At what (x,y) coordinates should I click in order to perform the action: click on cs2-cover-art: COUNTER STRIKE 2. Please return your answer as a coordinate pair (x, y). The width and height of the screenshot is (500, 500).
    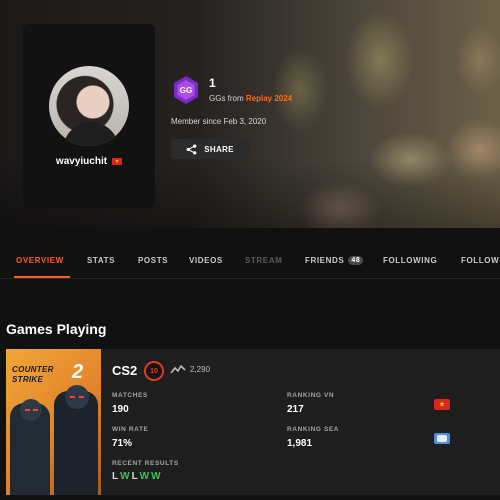
    Looking at the image, I should click on (53, 422).